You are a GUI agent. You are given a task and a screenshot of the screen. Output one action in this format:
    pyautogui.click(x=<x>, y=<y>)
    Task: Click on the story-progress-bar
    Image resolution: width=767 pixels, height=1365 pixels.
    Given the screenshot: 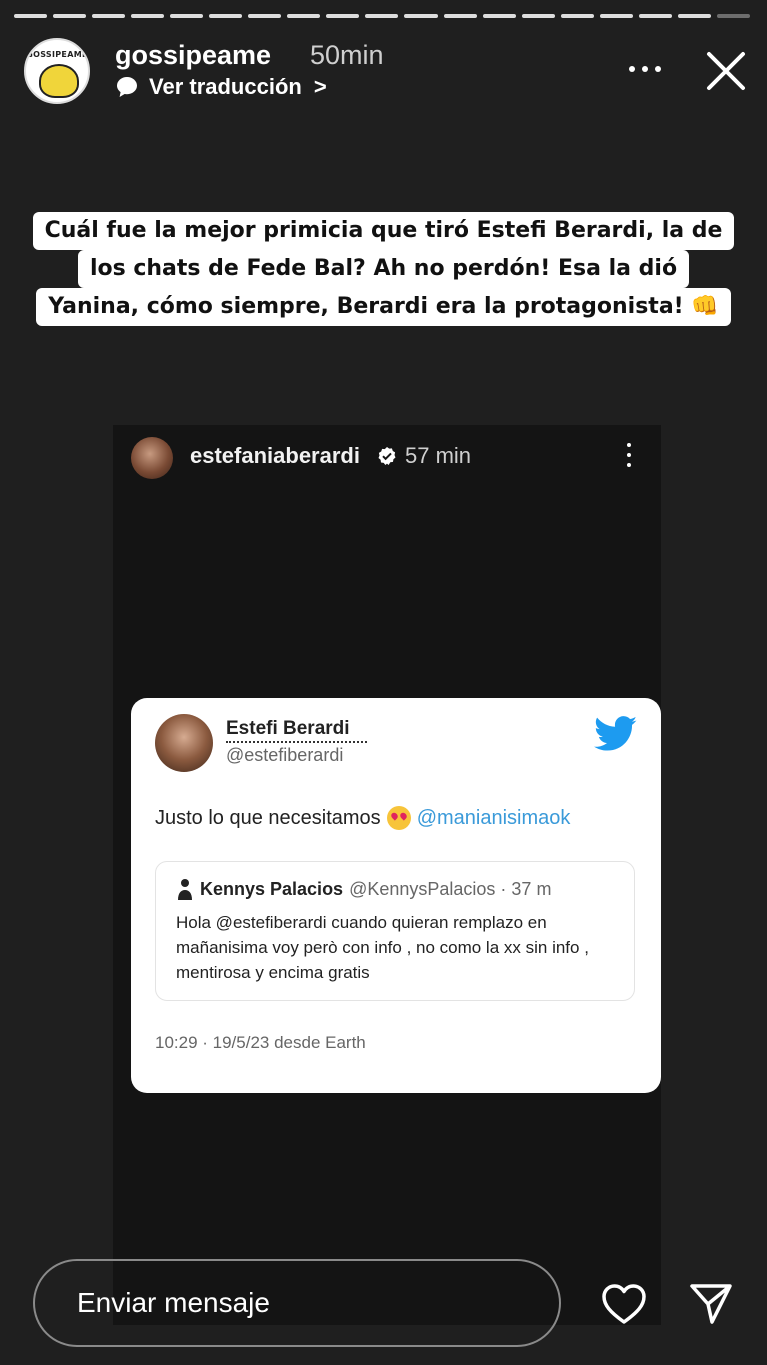 What is the action you would take?
    pyautogui.click(x=382, y=16)
    